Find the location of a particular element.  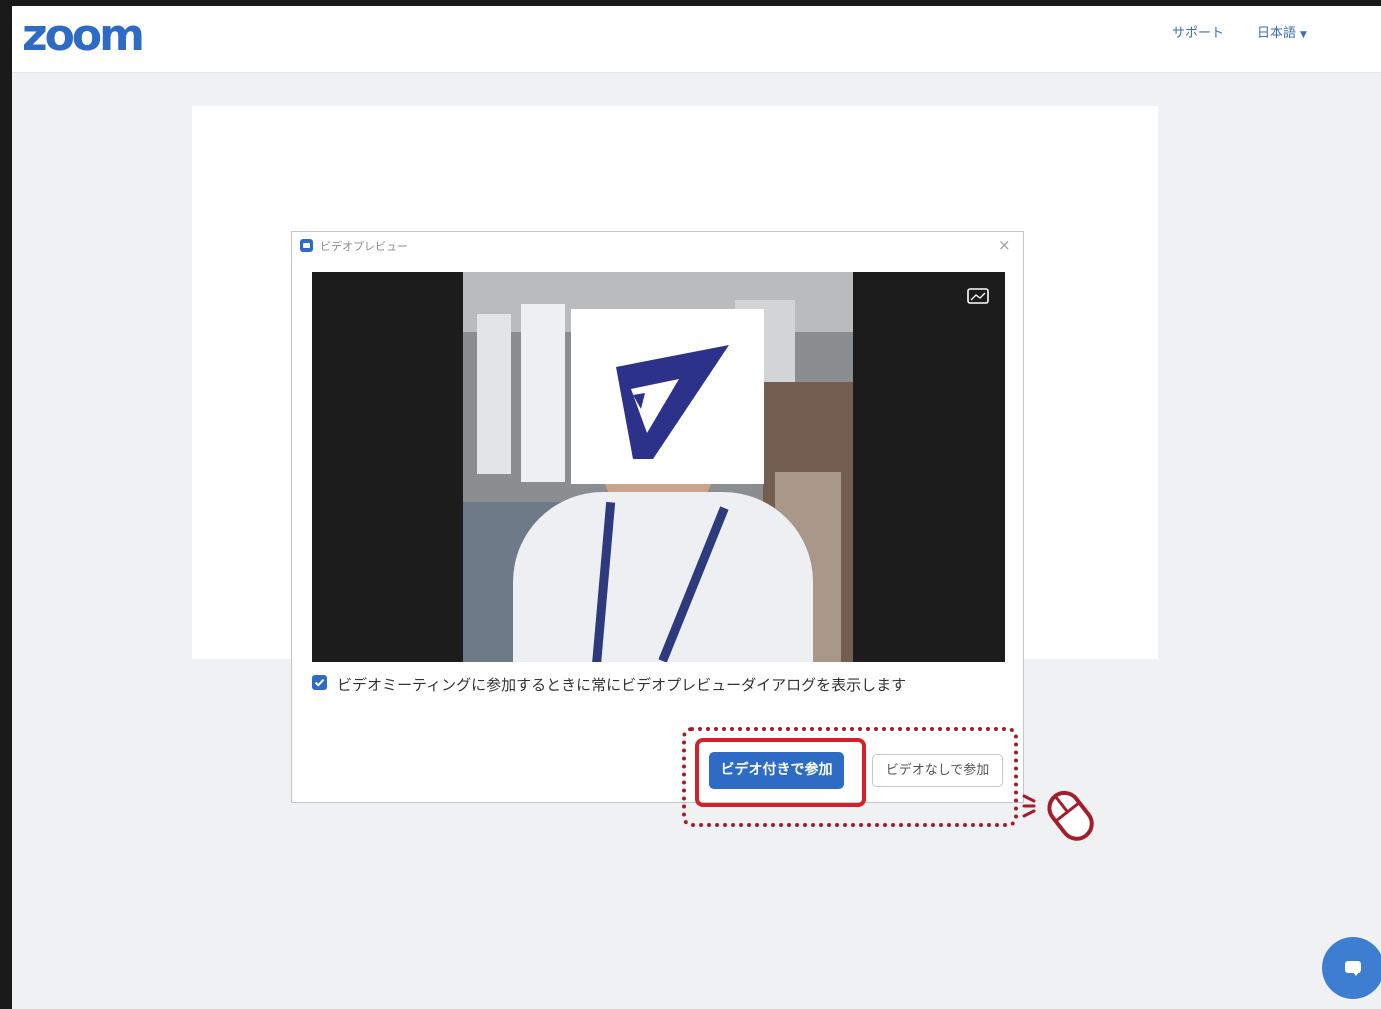

dialog-title: ビデオプレビュー is located at coordinates (364, 246).